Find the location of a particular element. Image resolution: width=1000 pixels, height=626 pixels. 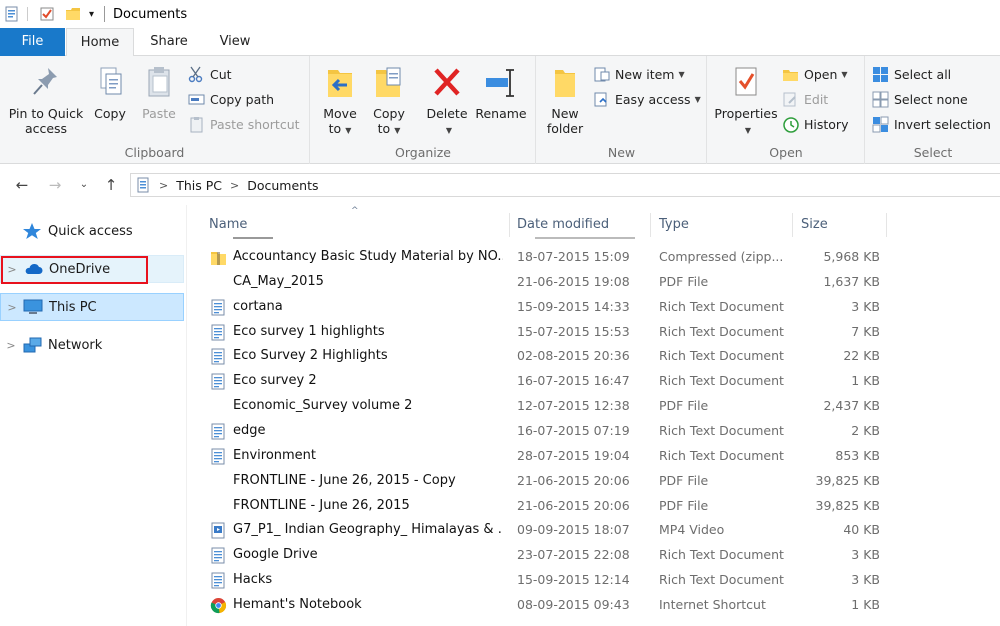

new-item-label: New item is located at coordinates (645, 74).